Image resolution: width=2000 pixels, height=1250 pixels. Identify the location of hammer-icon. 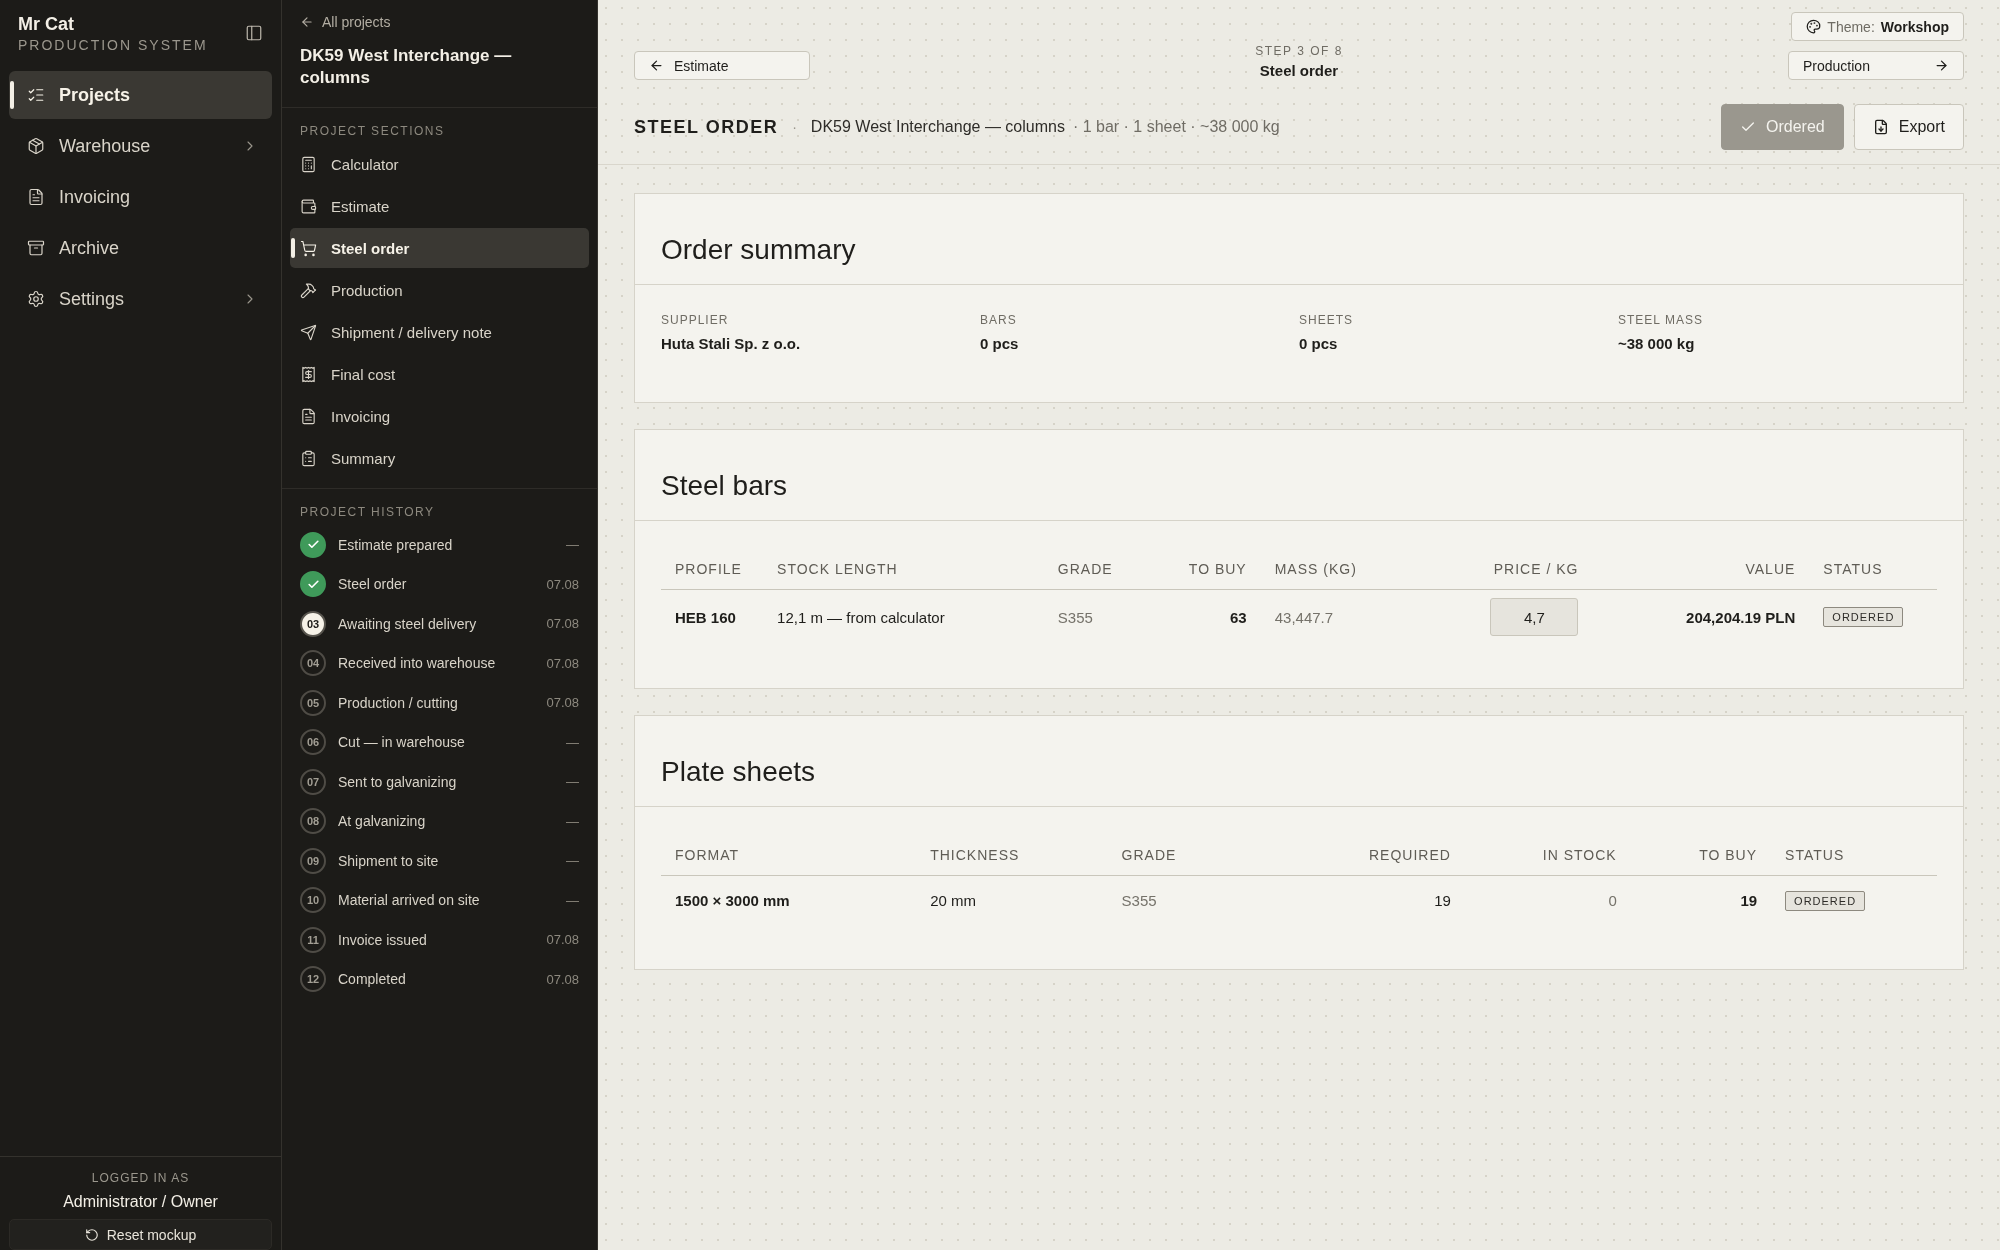
(308, 290).